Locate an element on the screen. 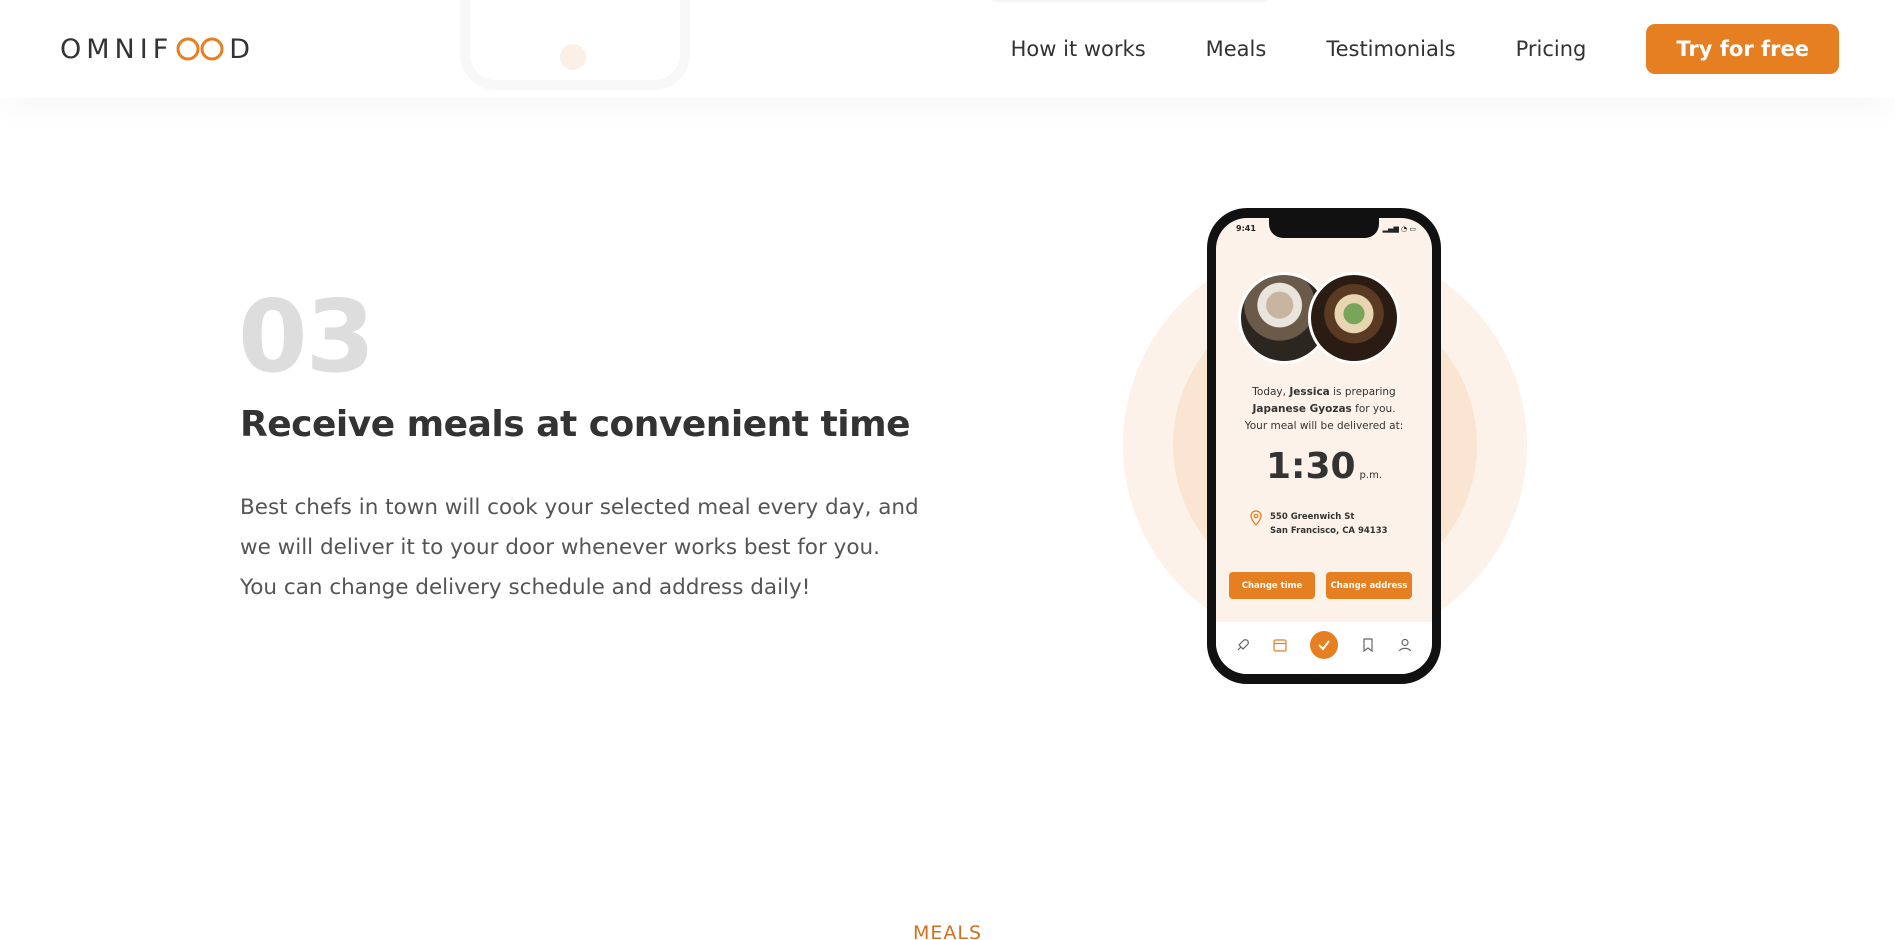  nav-link-testimonials: Testimonials is located at coordinates (1390, 49).